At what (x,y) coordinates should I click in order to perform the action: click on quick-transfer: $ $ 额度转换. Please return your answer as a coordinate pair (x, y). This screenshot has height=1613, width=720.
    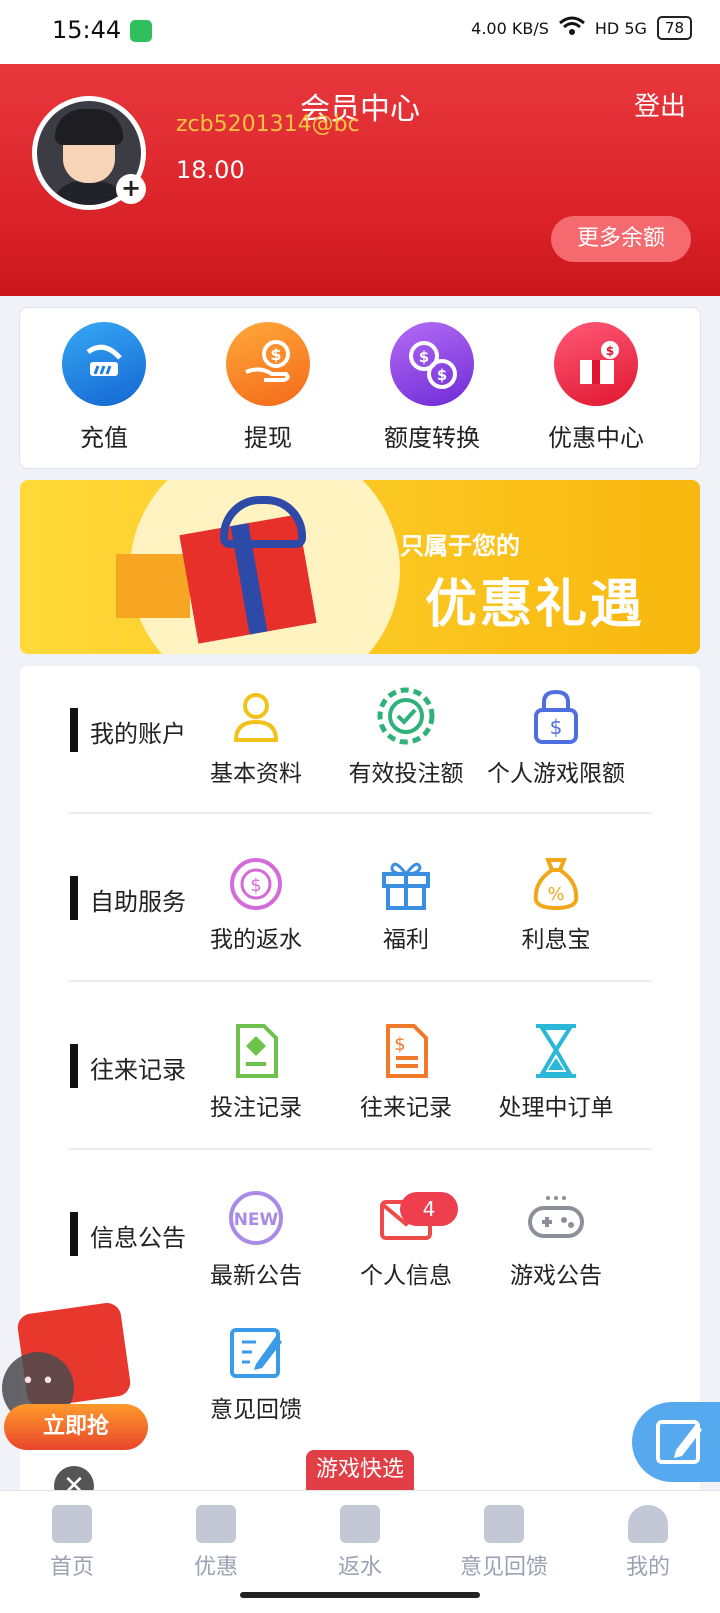
    Looking at the image, I should click on (432, 387).